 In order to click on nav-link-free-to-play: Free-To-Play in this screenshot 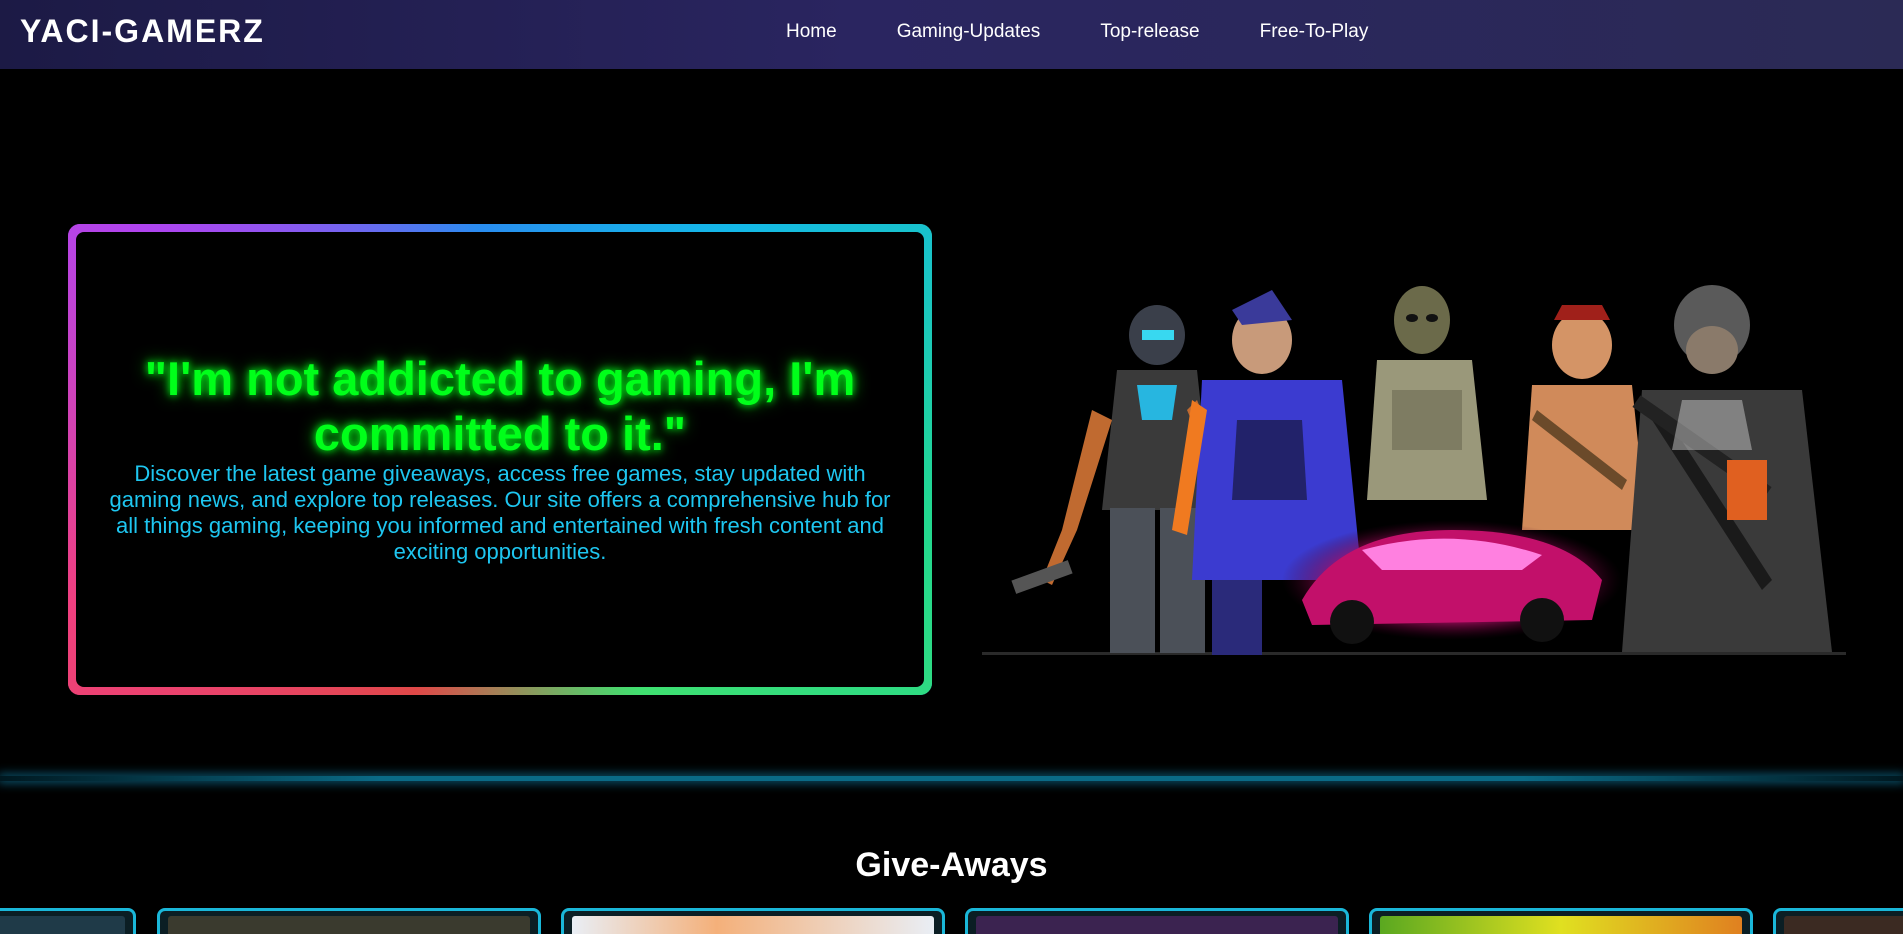, I will do `click(1314, 32)`.